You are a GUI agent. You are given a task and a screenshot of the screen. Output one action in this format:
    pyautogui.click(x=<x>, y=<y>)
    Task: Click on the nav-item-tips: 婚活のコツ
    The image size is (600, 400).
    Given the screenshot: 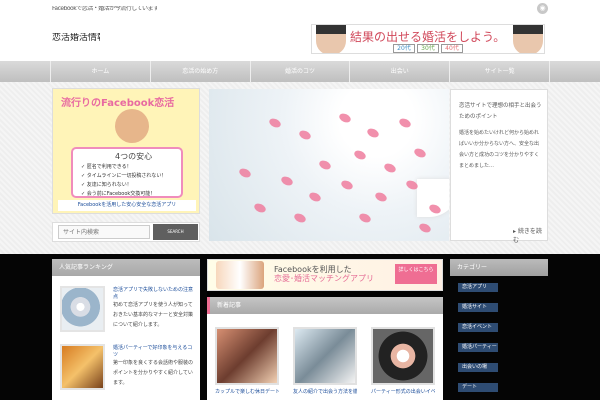 What is the action you would take?
    pyautogui.click(x=301, y=71)
    